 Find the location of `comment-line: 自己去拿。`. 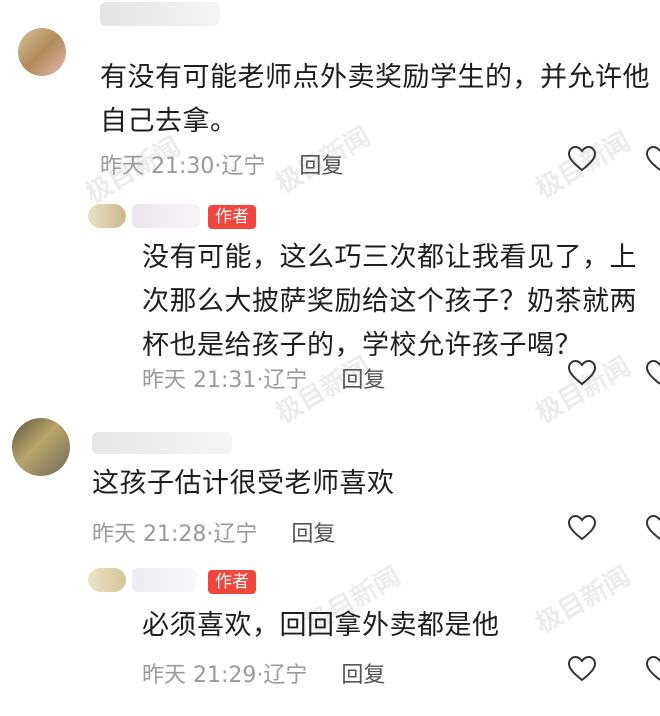

comment-line: 自己去拿。 is located at coordinates (169, 121).